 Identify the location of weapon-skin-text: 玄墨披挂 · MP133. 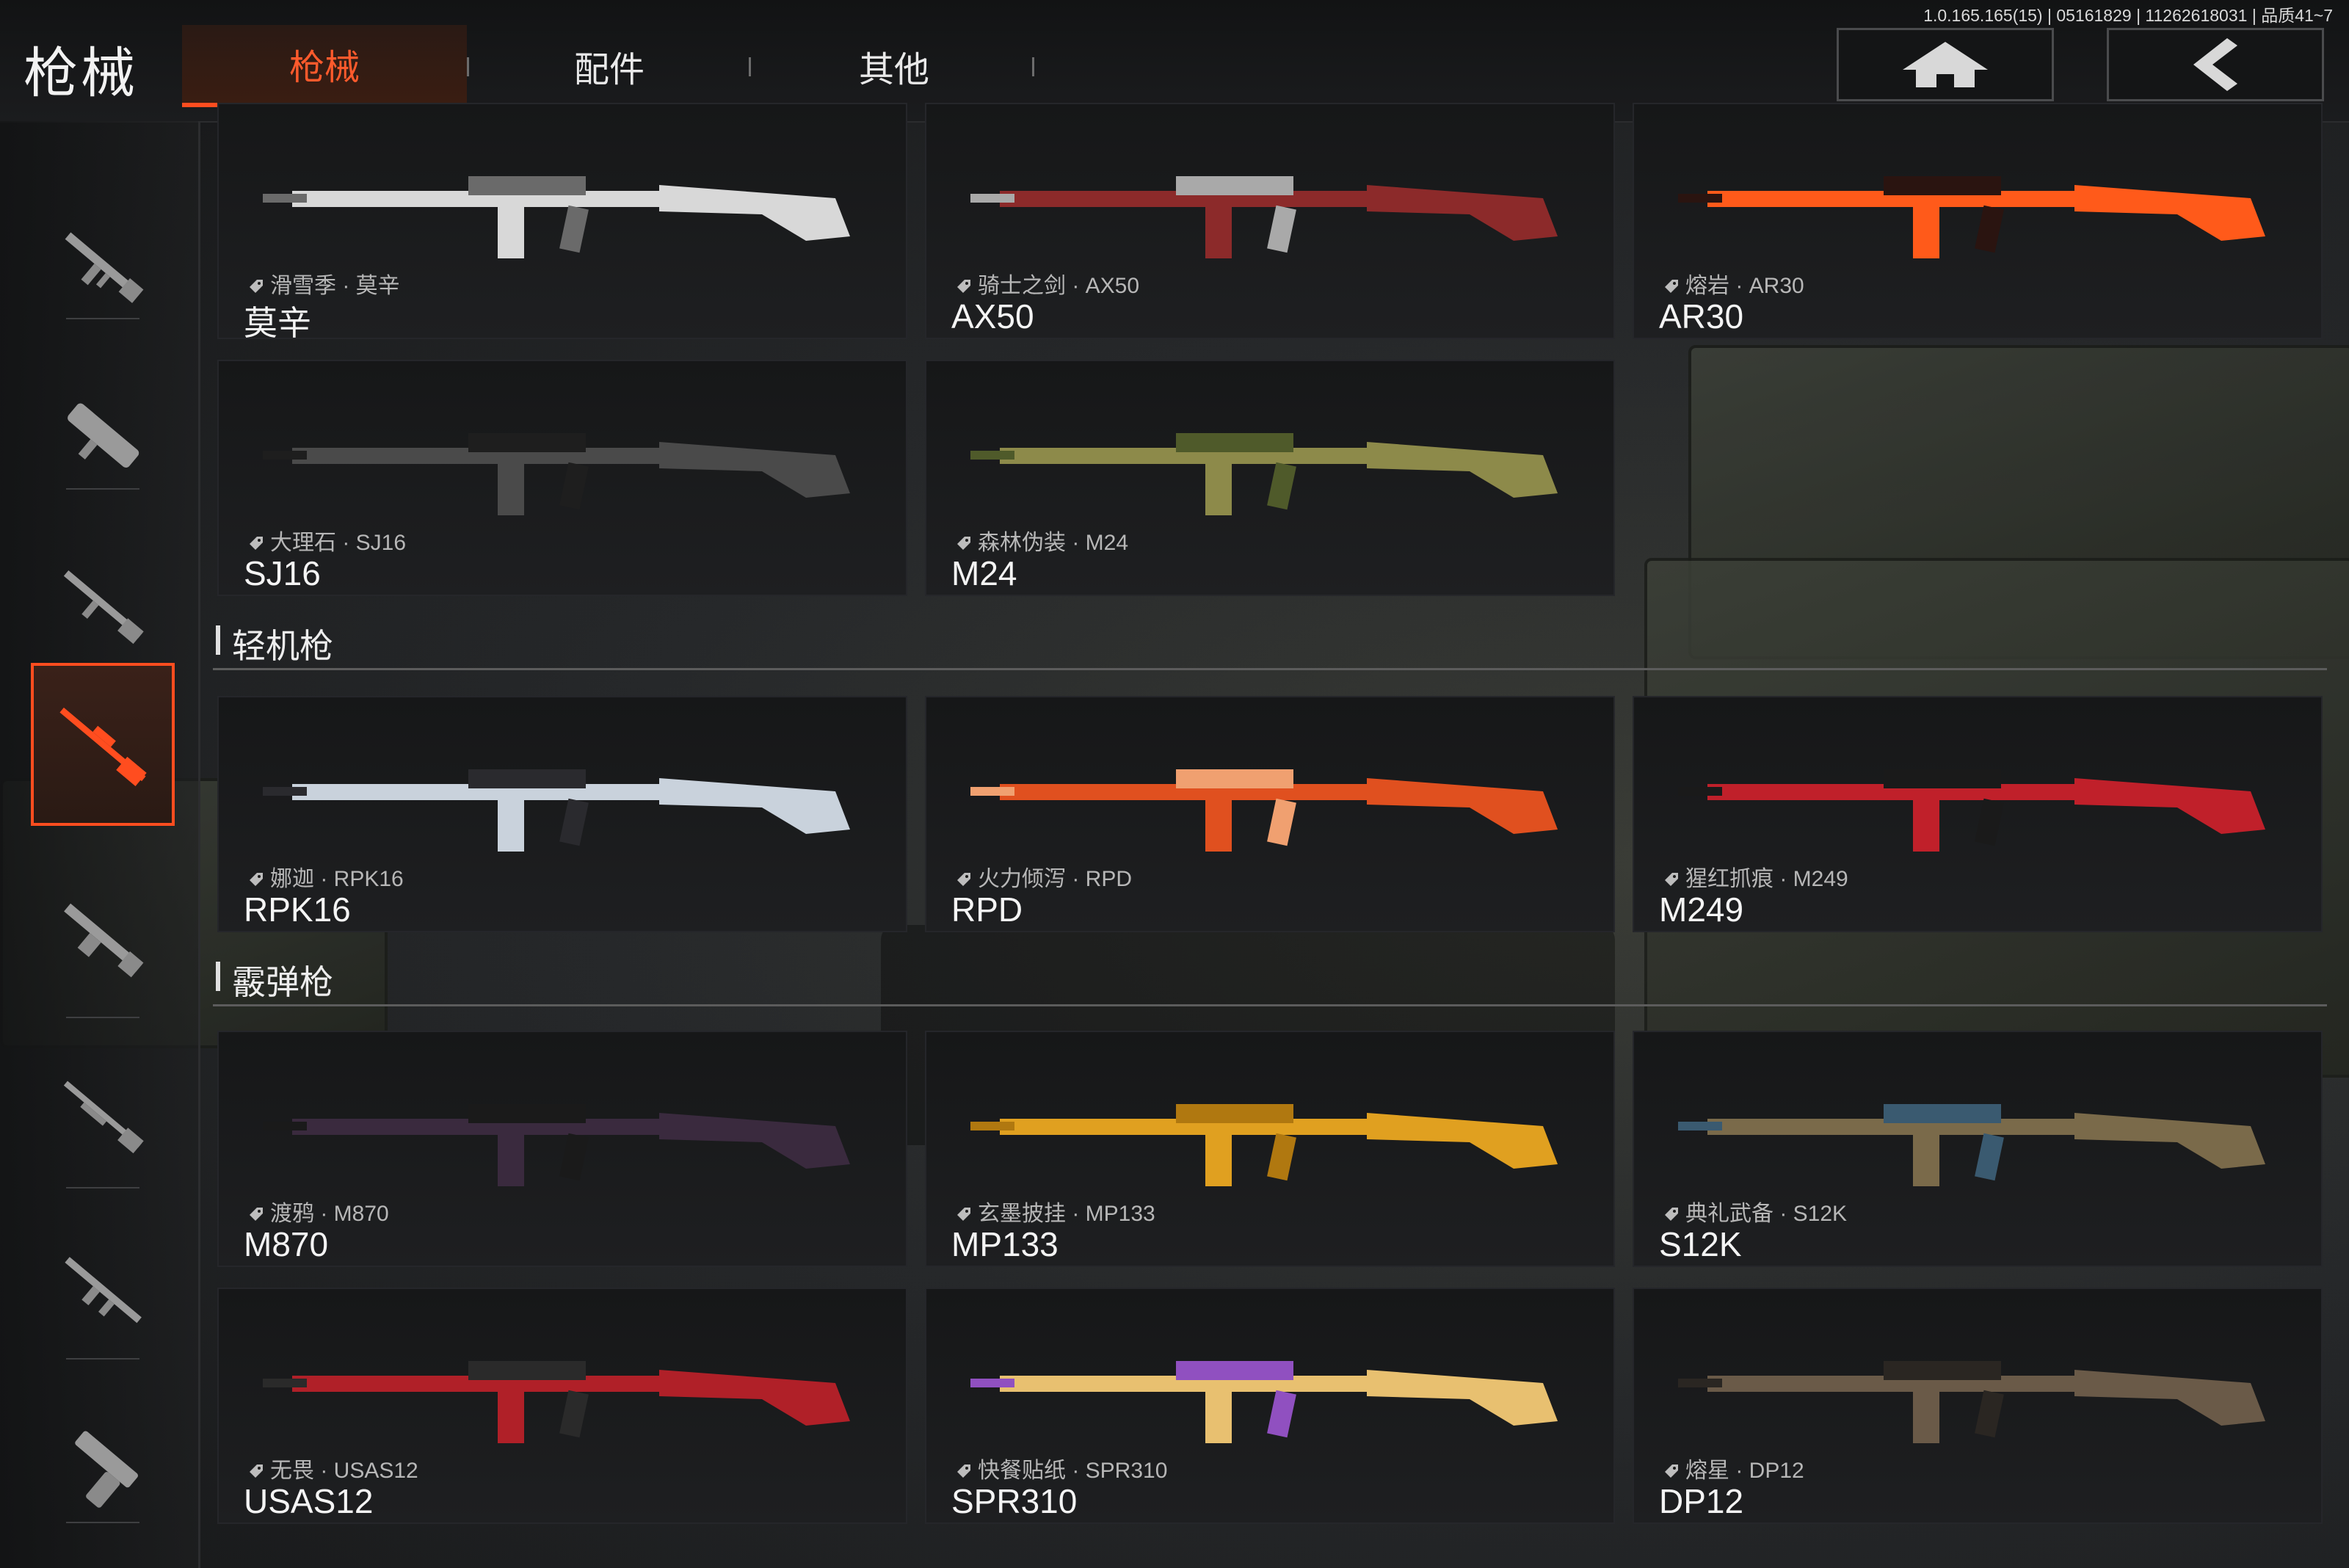
(1066, 1214).